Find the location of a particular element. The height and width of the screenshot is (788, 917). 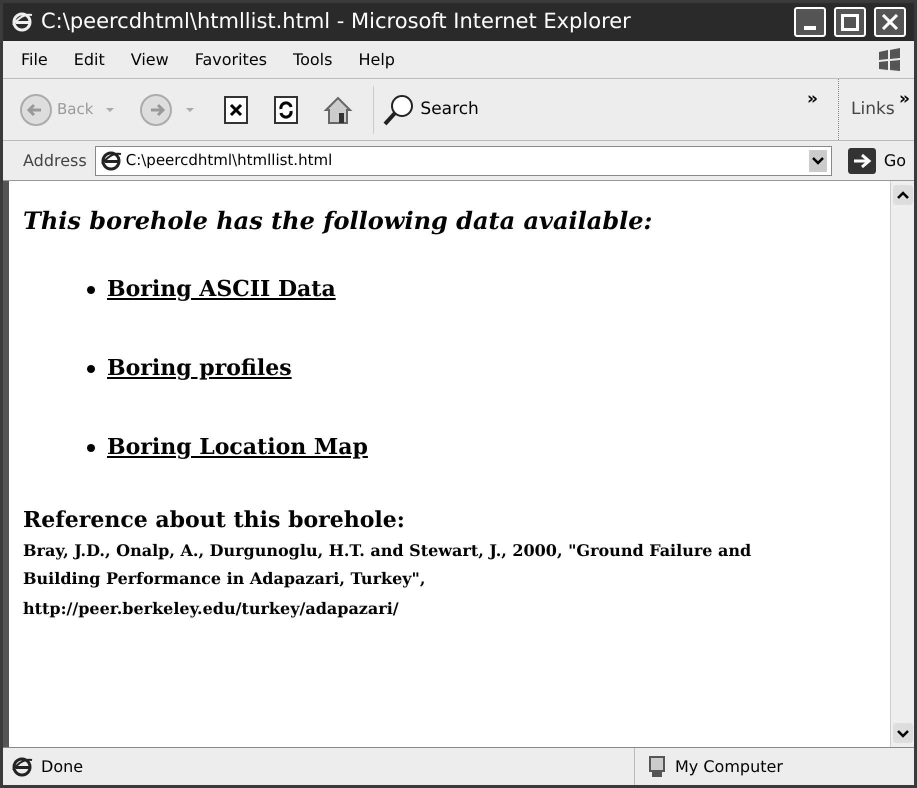

go-button: Go is located at coordinates (877, 161).